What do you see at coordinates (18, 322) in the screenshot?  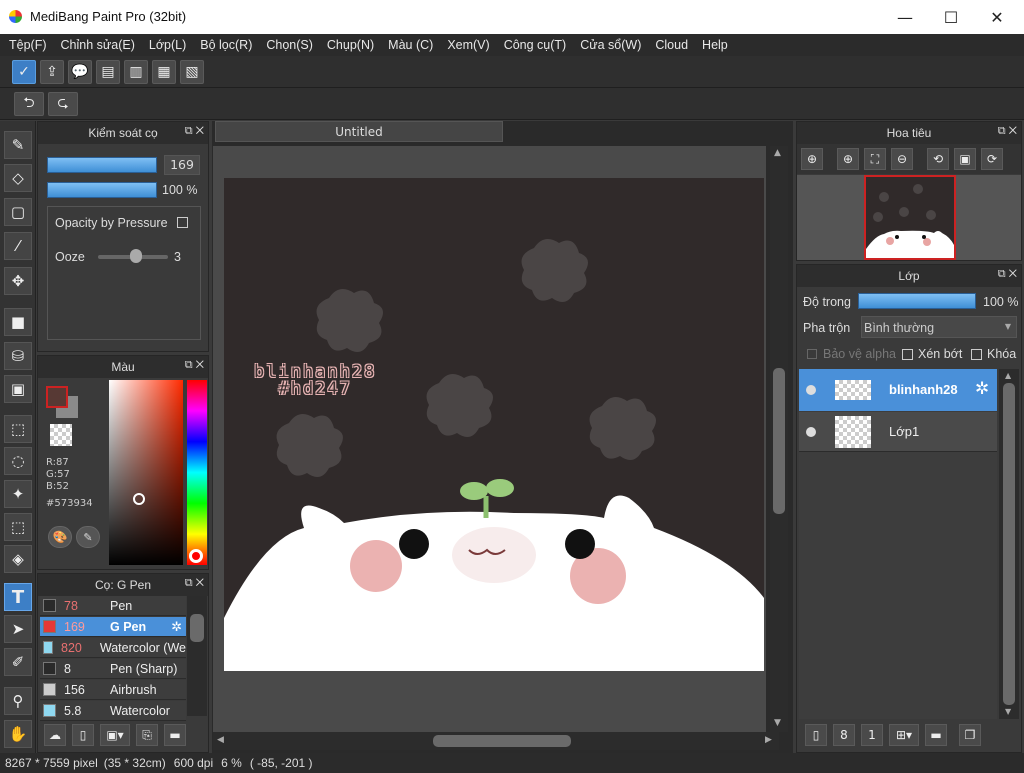 I see `fill-rect-tool-icon: ■` at bounding box center [18, 322].